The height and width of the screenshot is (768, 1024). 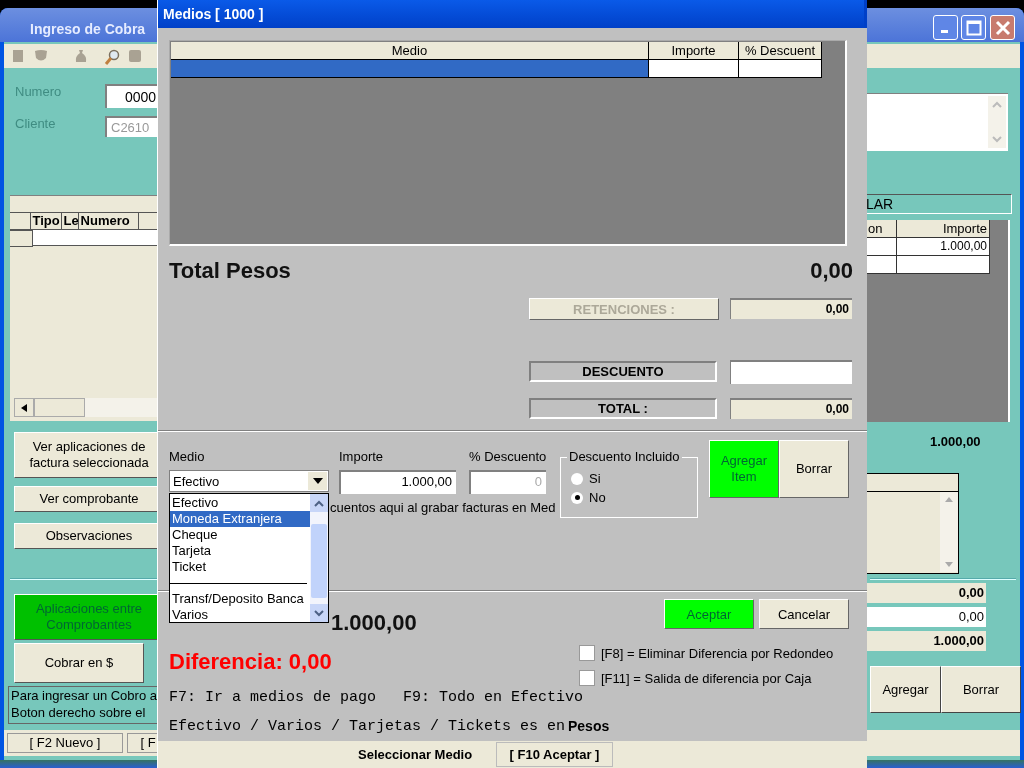 I want to click on status-panel: [ F2 Nuevo ], so click(x=65, y=743).